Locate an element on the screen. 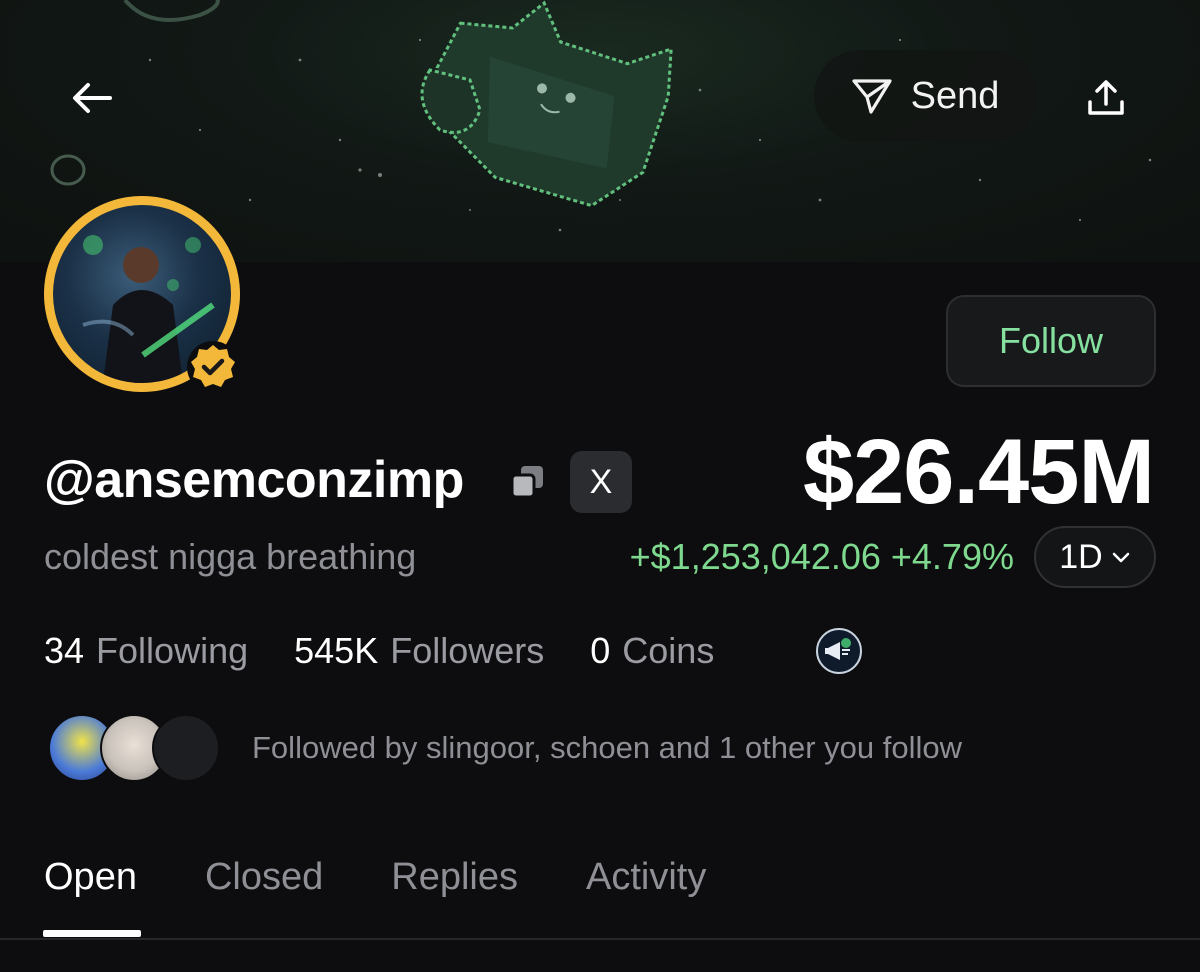  profile-handle: @ansemconzimp is located at coordinates (254, 480).